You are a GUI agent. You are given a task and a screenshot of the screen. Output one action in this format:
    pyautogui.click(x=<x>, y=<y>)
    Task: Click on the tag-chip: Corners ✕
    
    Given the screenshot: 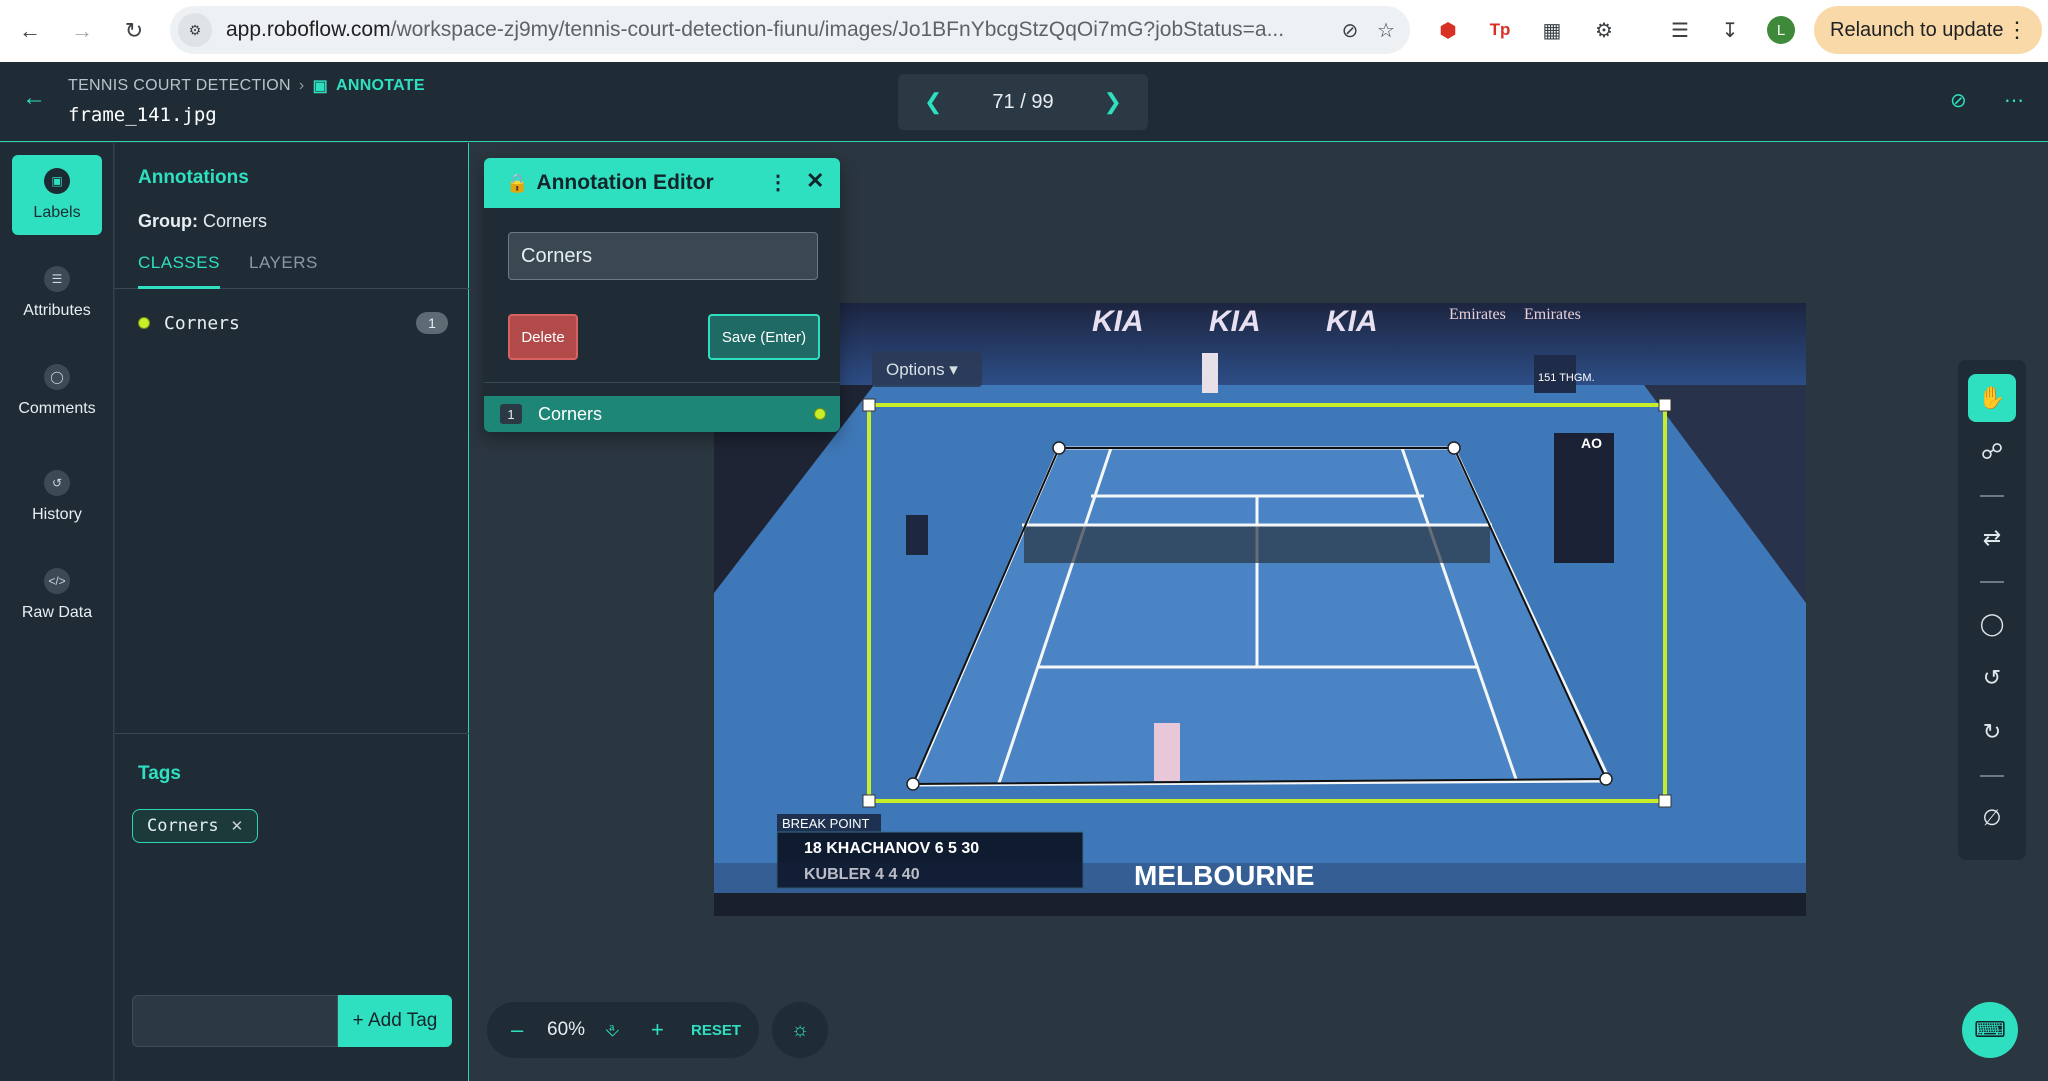 What is the action you would take?
    pyautogui.click(x=195, y=826)
    